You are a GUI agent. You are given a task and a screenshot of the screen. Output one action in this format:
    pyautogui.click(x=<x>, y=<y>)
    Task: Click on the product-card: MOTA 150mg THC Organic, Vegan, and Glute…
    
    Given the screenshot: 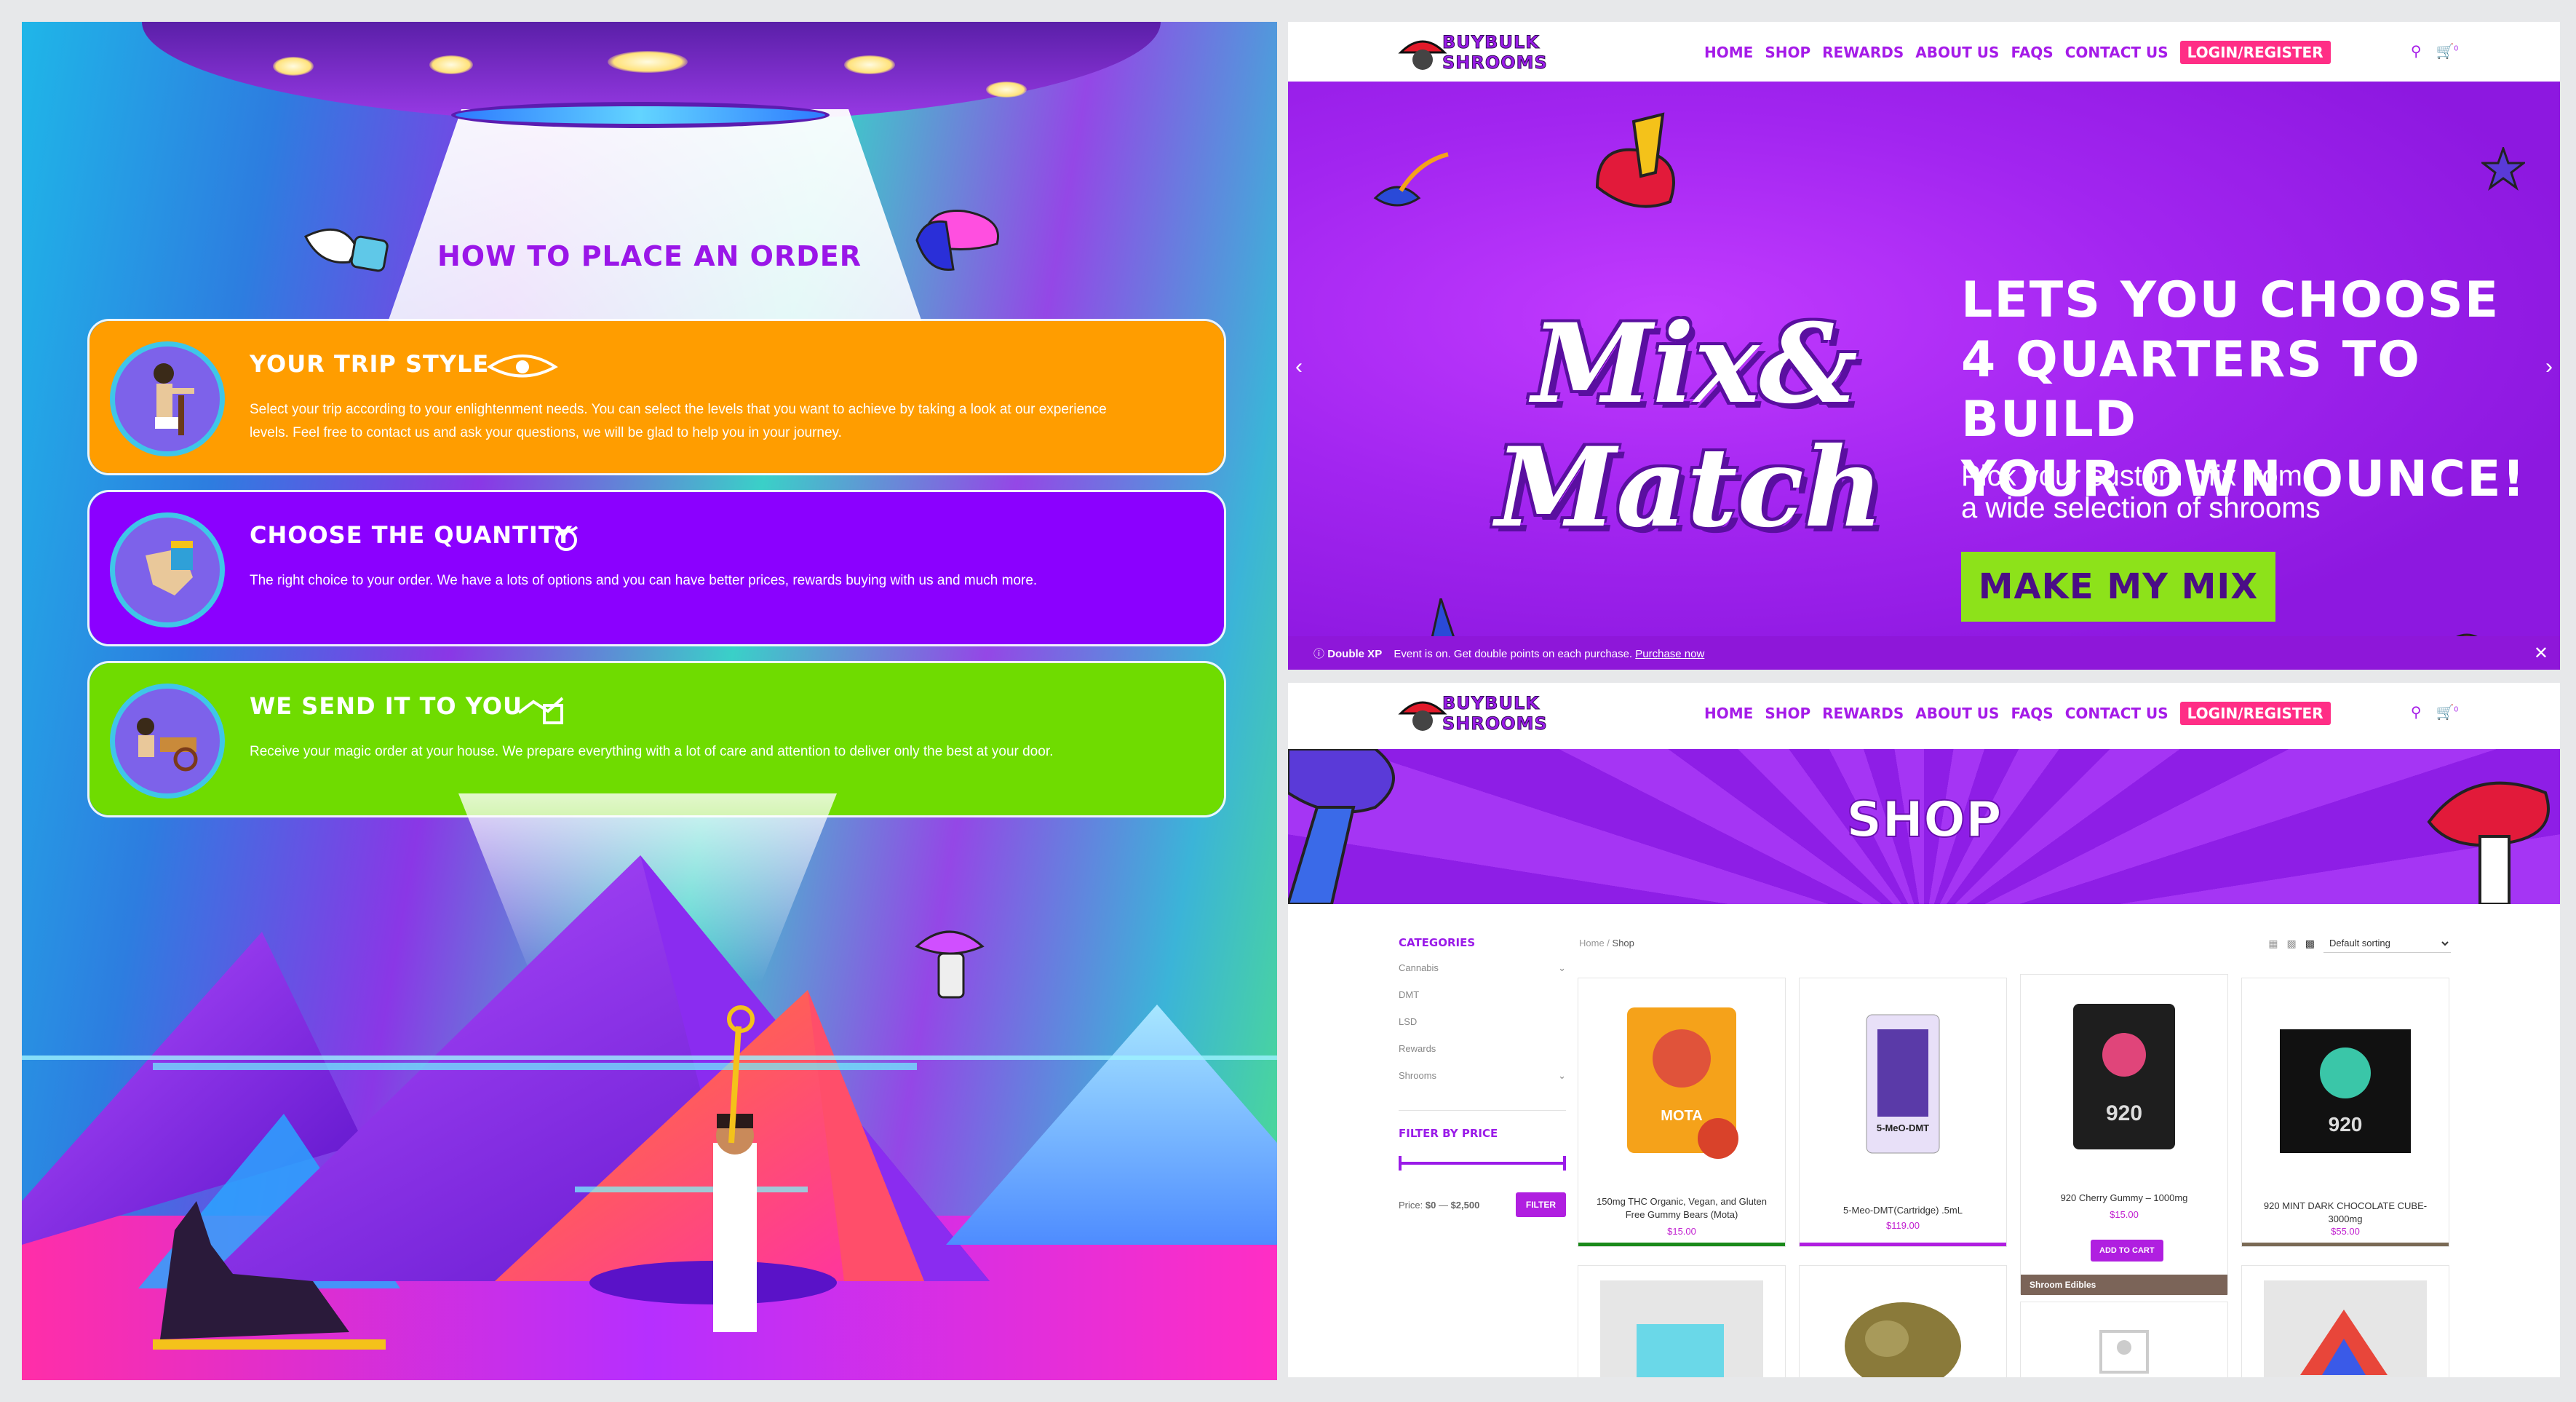 What is the action you would take?
    pyautogui.click(x=1682, y=1112)
    